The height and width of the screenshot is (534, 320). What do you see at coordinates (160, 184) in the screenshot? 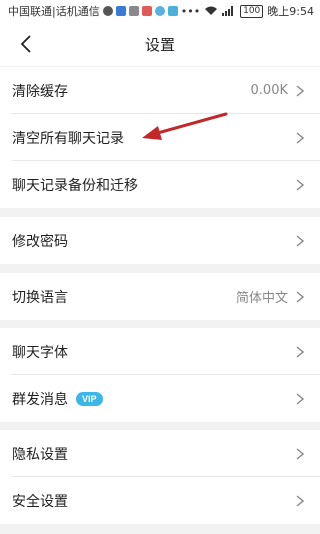
I see `chat-backup-row: 聊天记录备份和迁移` at bounding box center [160, 184].